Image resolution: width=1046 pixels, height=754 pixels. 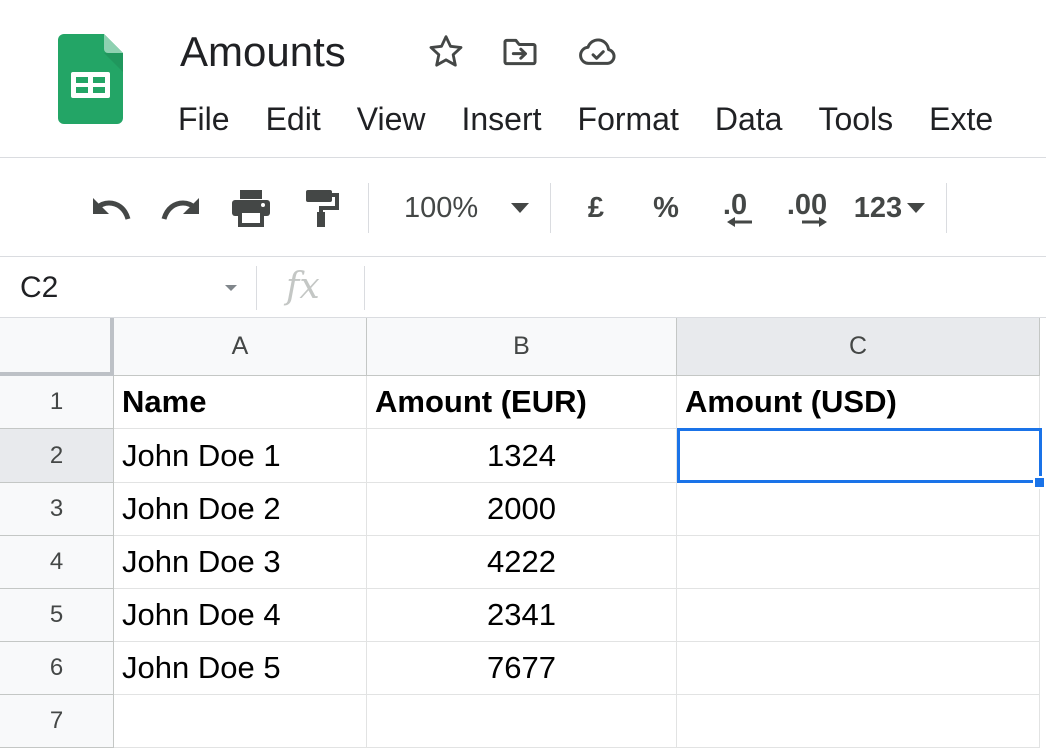 What do you see at coordinates (128, 288) in the screenshot?
I see `name-box: C2` at bounding box center [128, 288].